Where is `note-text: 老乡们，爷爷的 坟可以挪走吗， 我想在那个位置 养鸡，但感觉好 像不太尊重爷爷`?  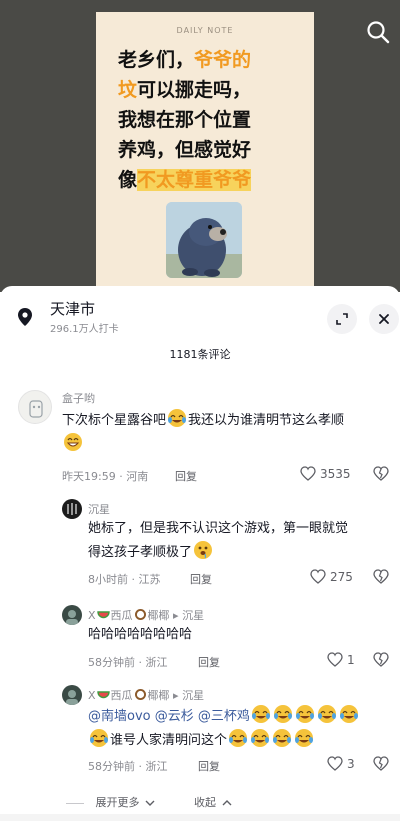 note-text: 老乡们，爷爷的 坟可以挪走吗， 我想在那个位置 养鸡，但感觉好 像不太尊重爷爷 is located at coordinates (208, 120).